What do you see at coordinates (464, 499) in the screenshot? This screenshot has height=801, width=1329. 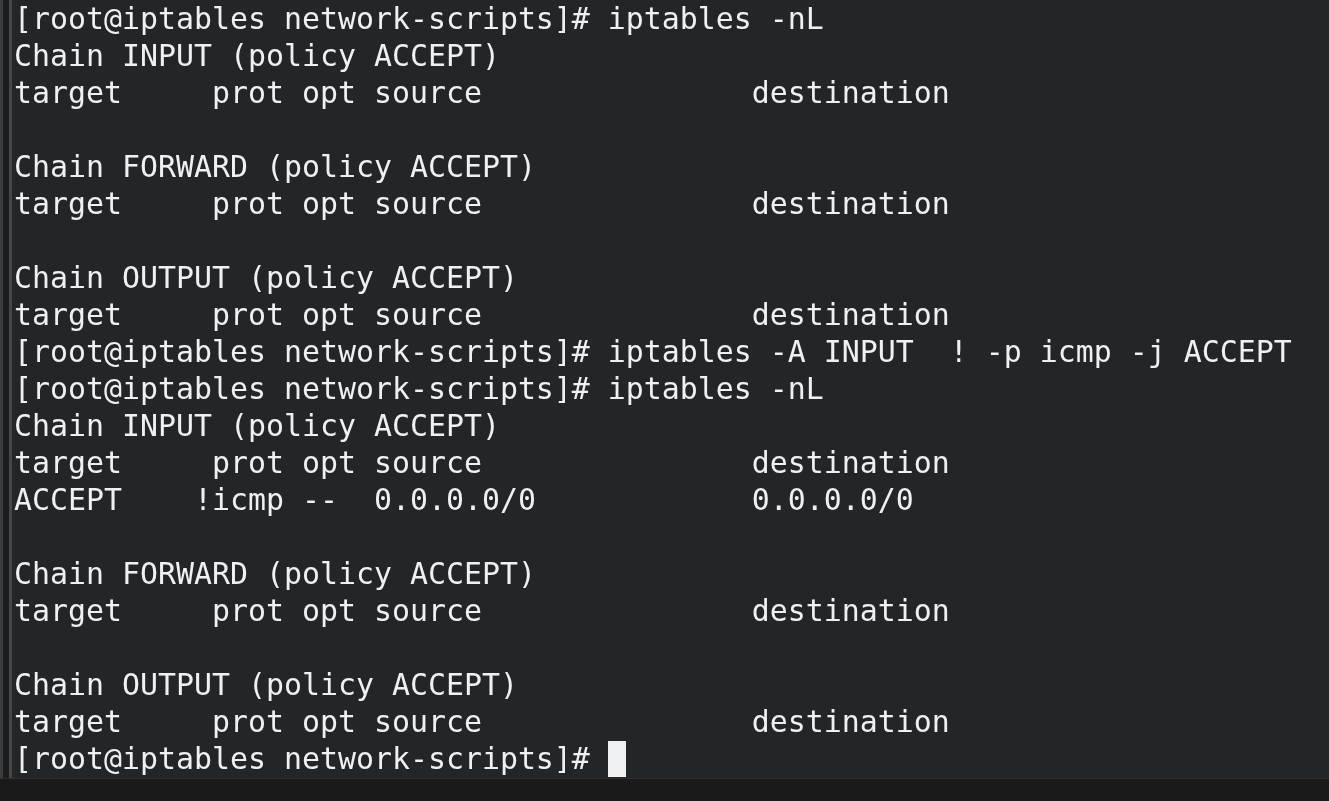 I see `output-line: ACCEPT !icmp -- 0.0.0.0/0 0.0.0.0/0` at bounding box center [464, 499].